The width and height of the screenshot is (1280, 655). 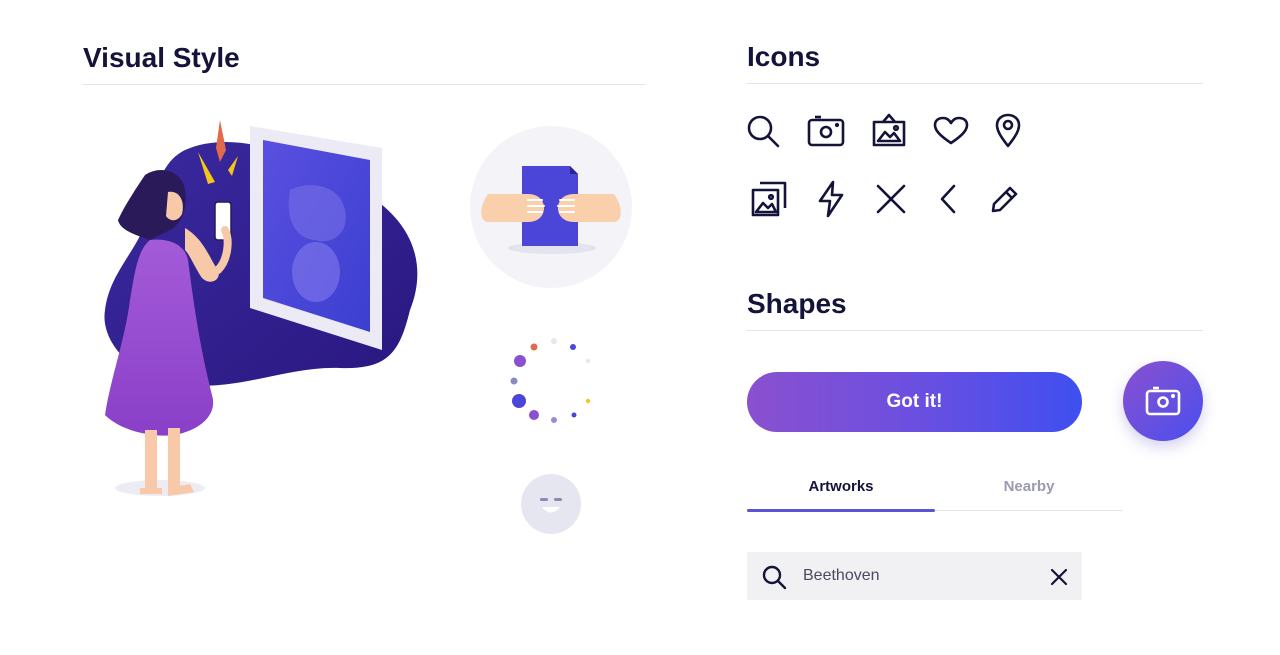 I want to click on lightning-icon, so click(x=831, y=199).